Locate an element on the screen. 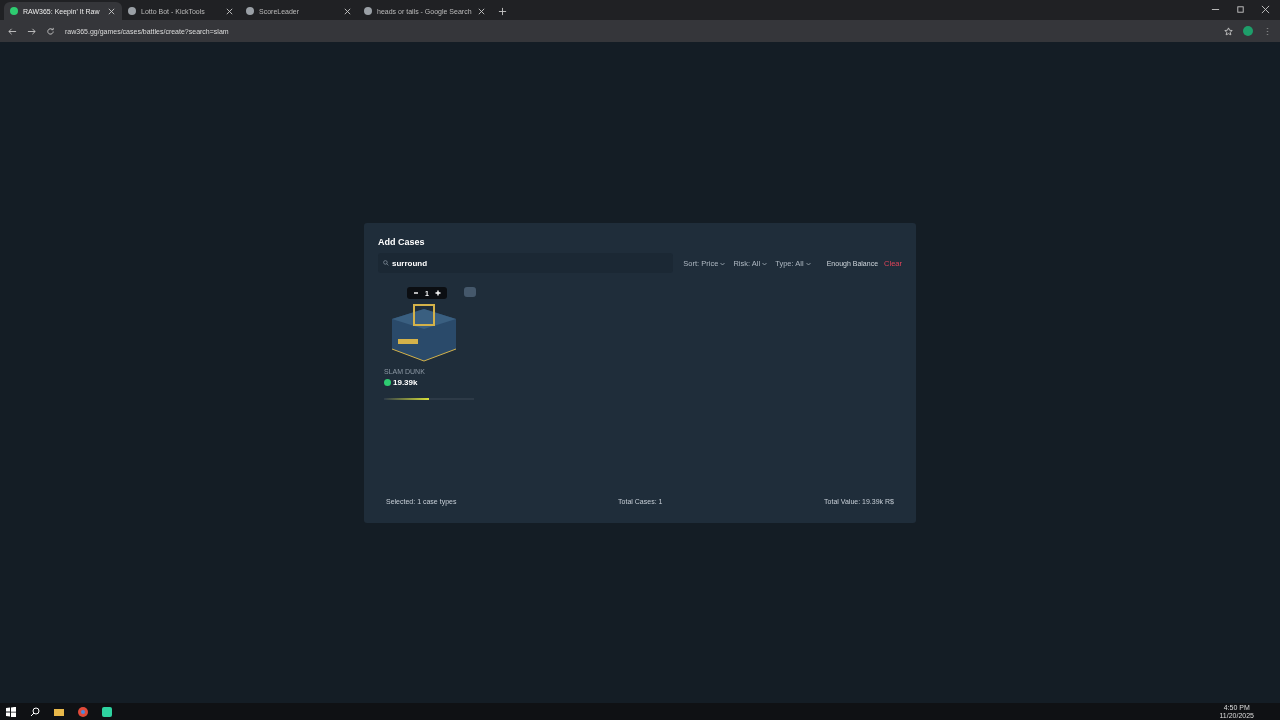  profile-avatar is located at coordinates (1248, 31).